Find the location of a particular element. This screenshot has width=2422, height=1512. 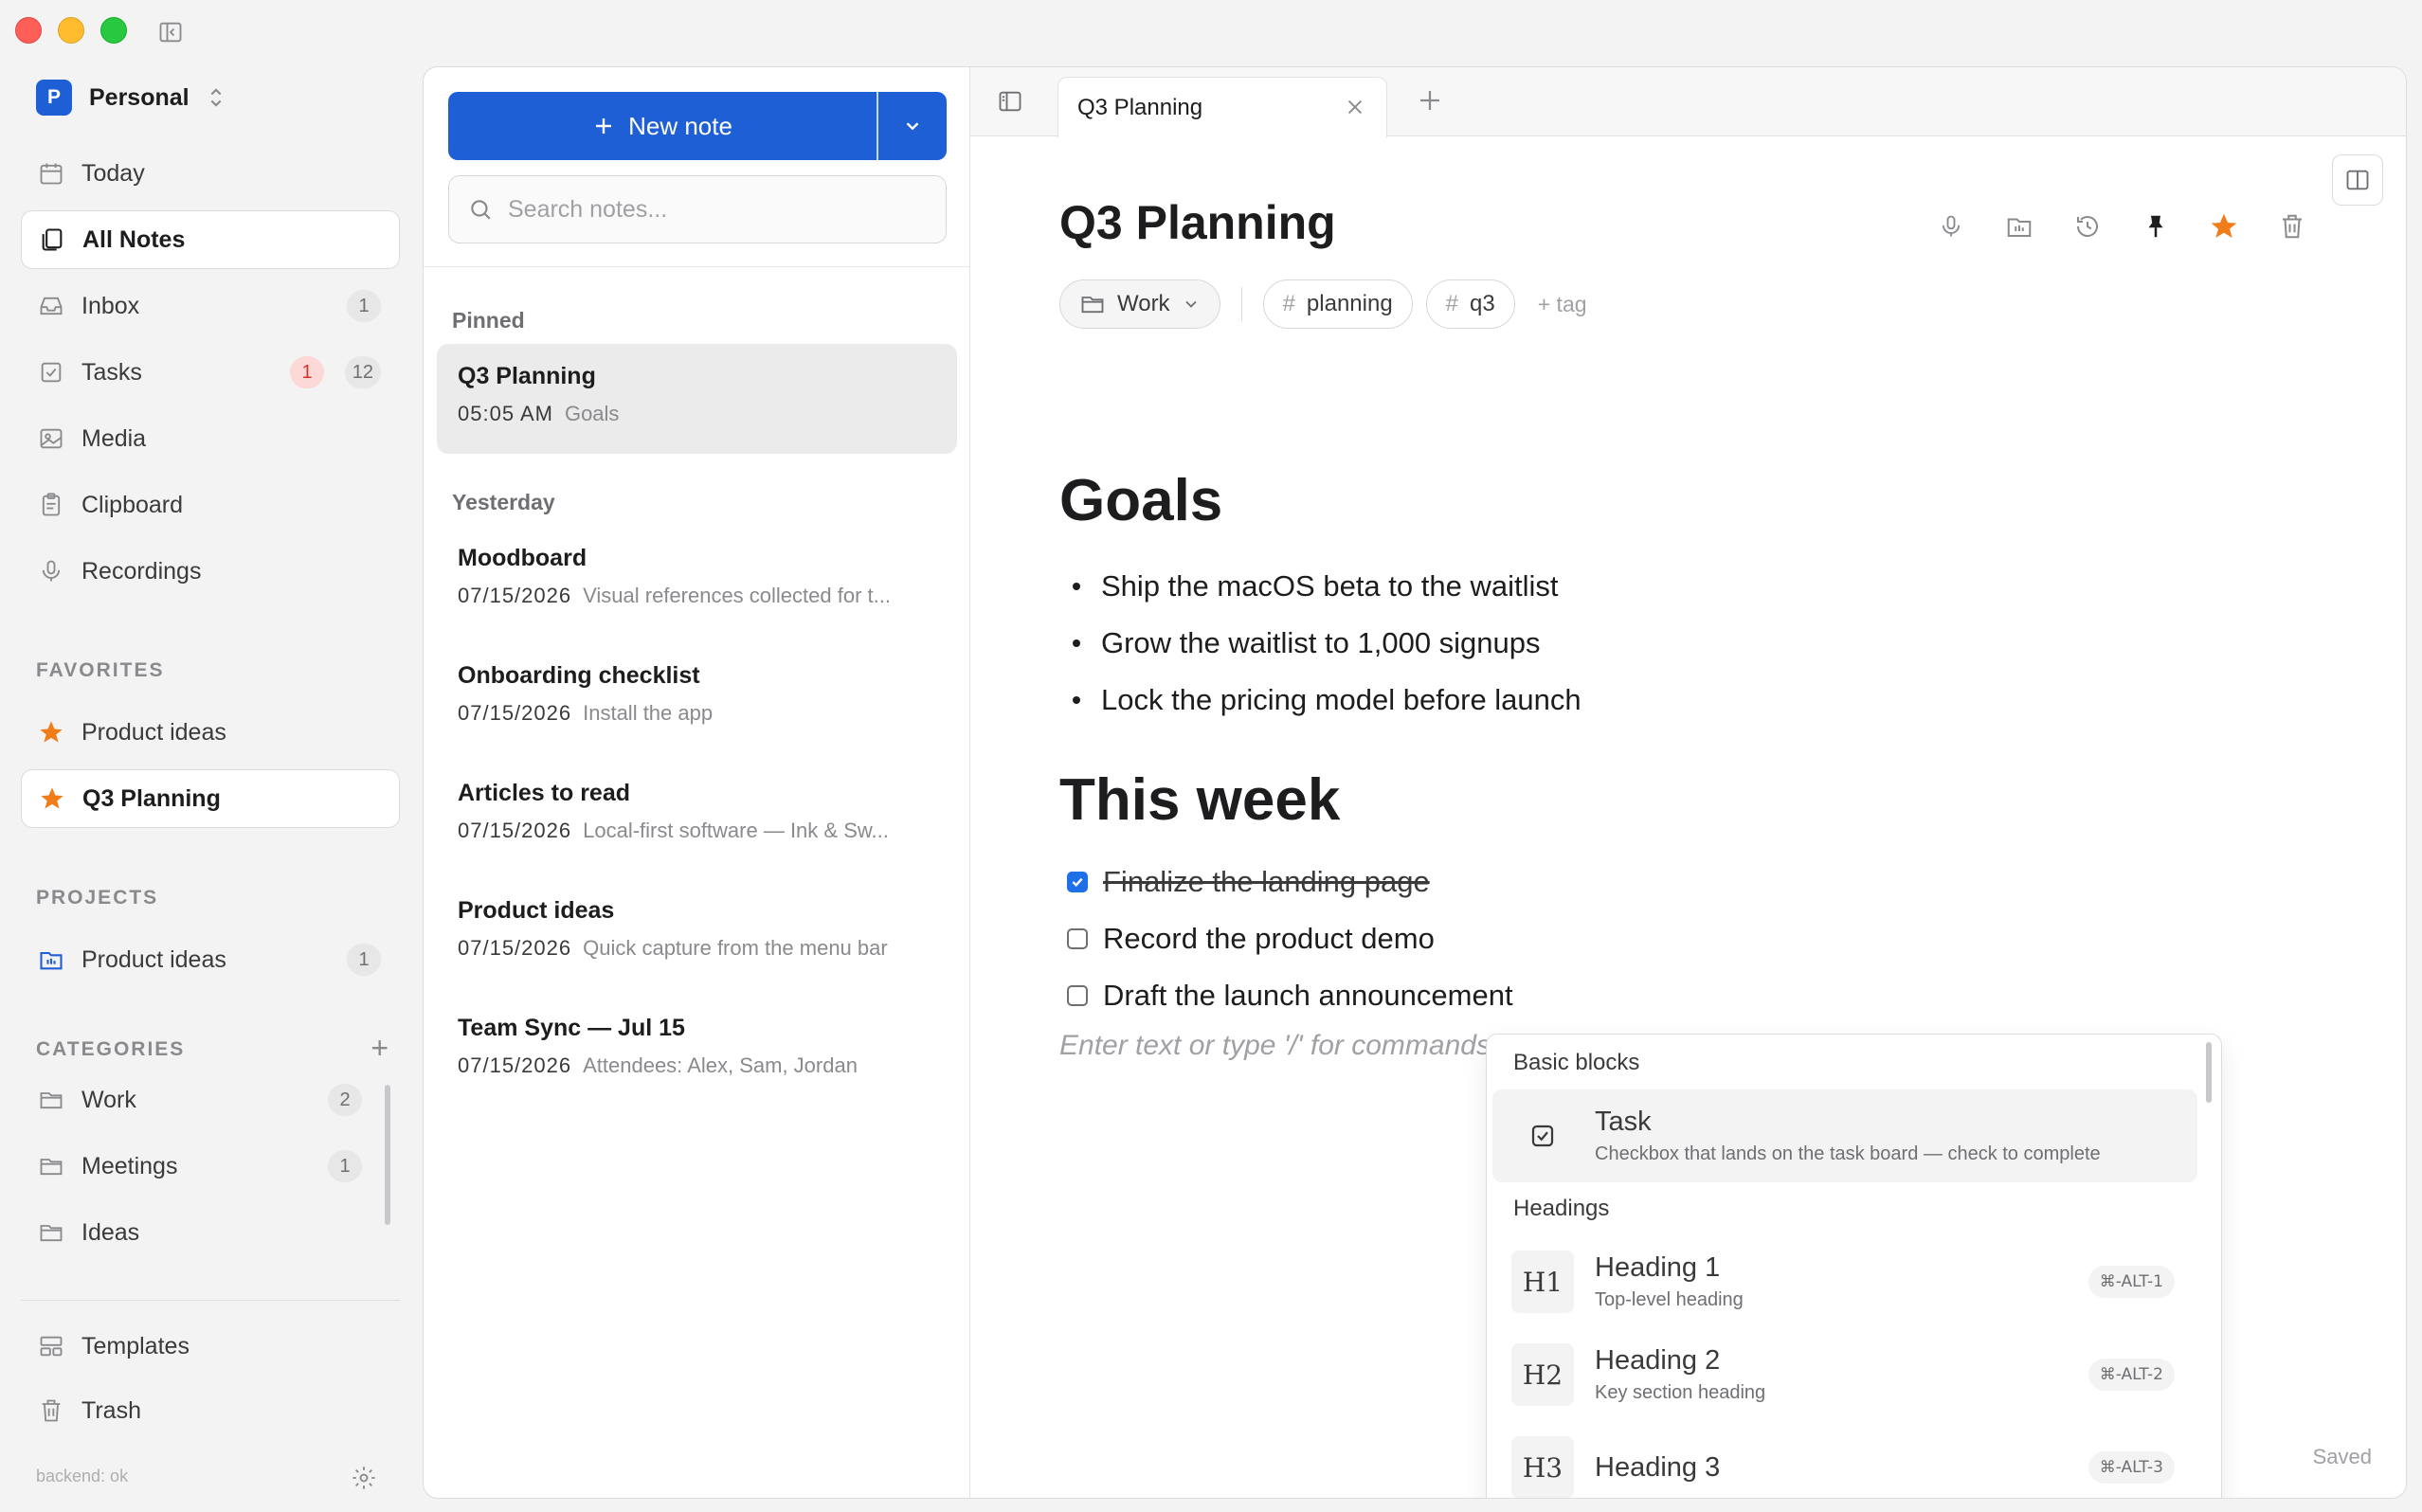

tag-chip: # planning is located at coordinates (1337, 304).